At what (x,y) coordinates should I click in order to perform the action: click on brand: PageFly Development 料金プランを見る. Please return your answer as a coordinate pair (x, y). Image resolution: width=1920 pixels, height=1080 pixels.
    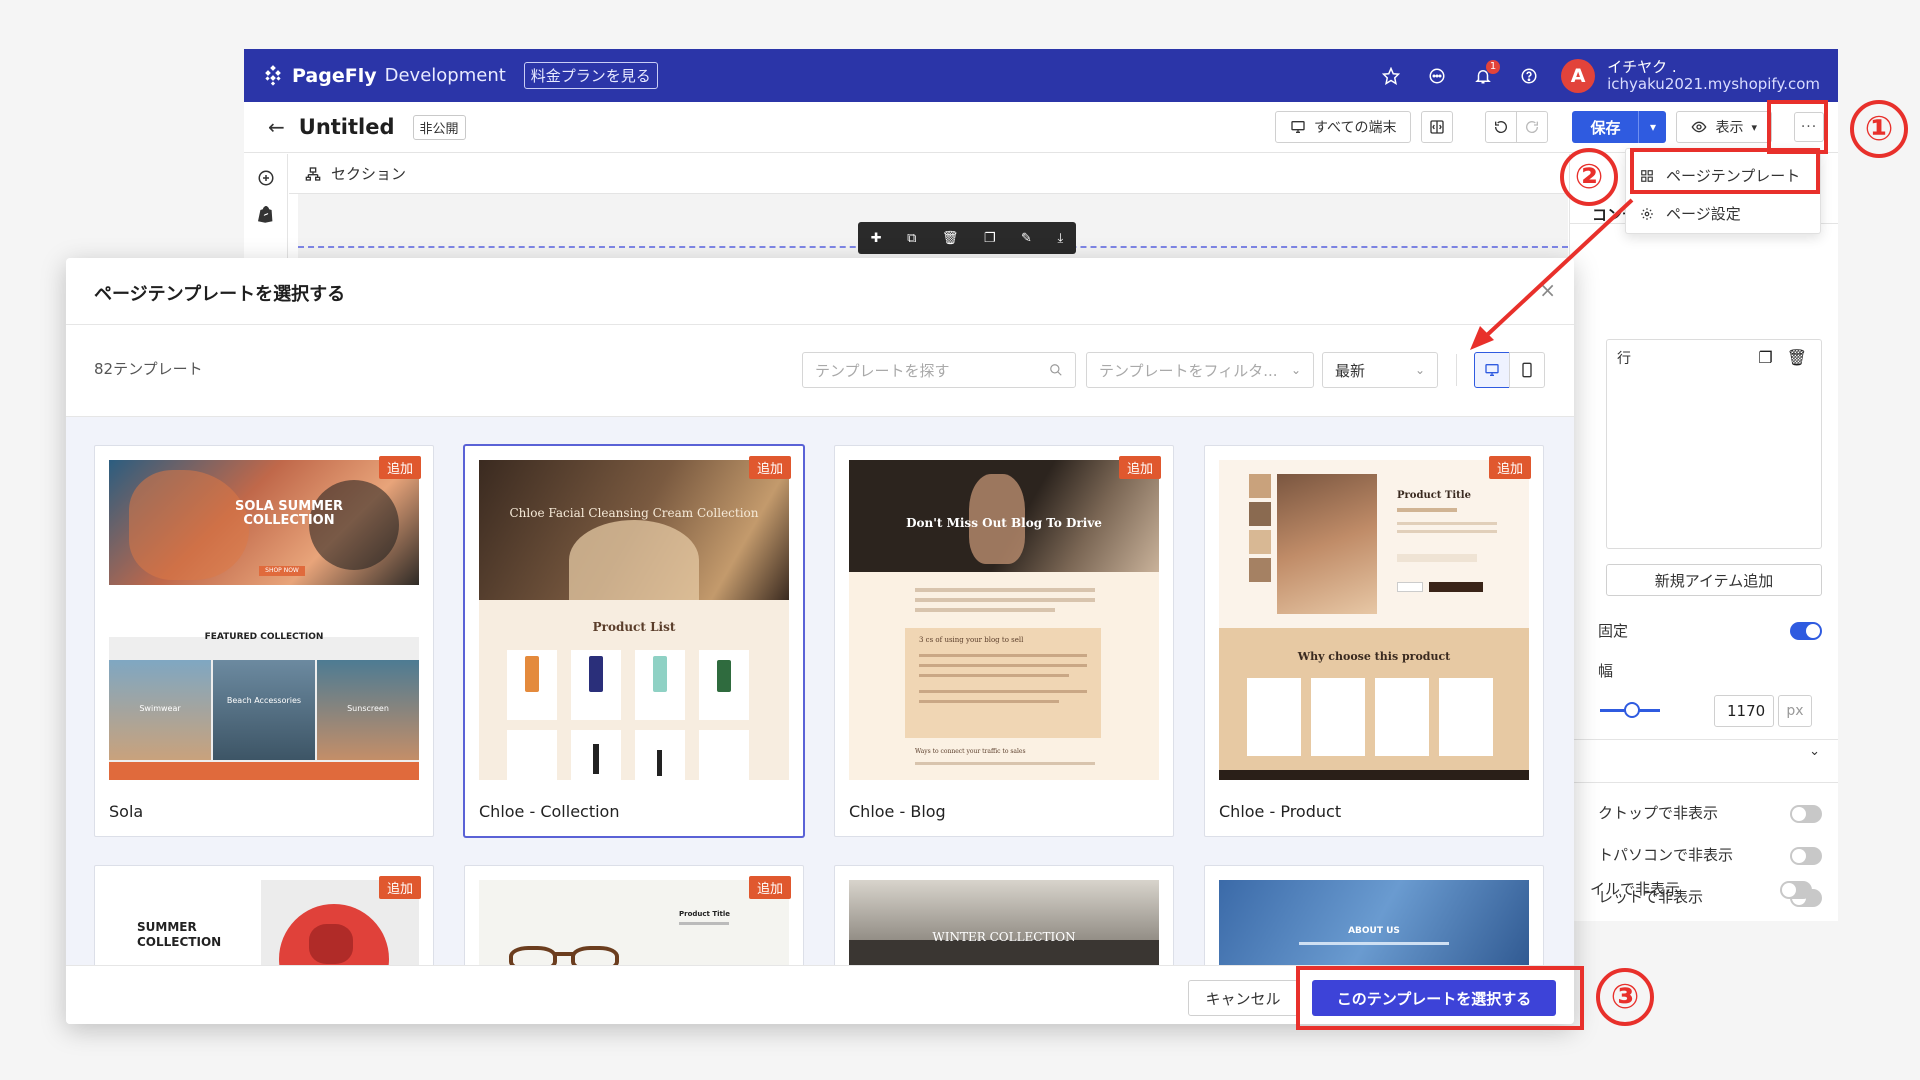
    Looking at the image, I should click on (460, 75).